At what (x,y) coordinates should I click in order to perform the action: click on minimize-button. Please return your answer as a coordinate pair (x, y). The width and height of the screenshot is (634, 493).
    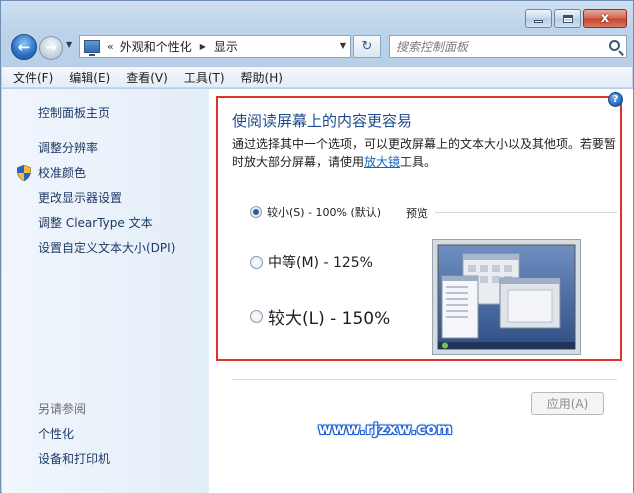
    Looking at the image, I should click on (538, 18).